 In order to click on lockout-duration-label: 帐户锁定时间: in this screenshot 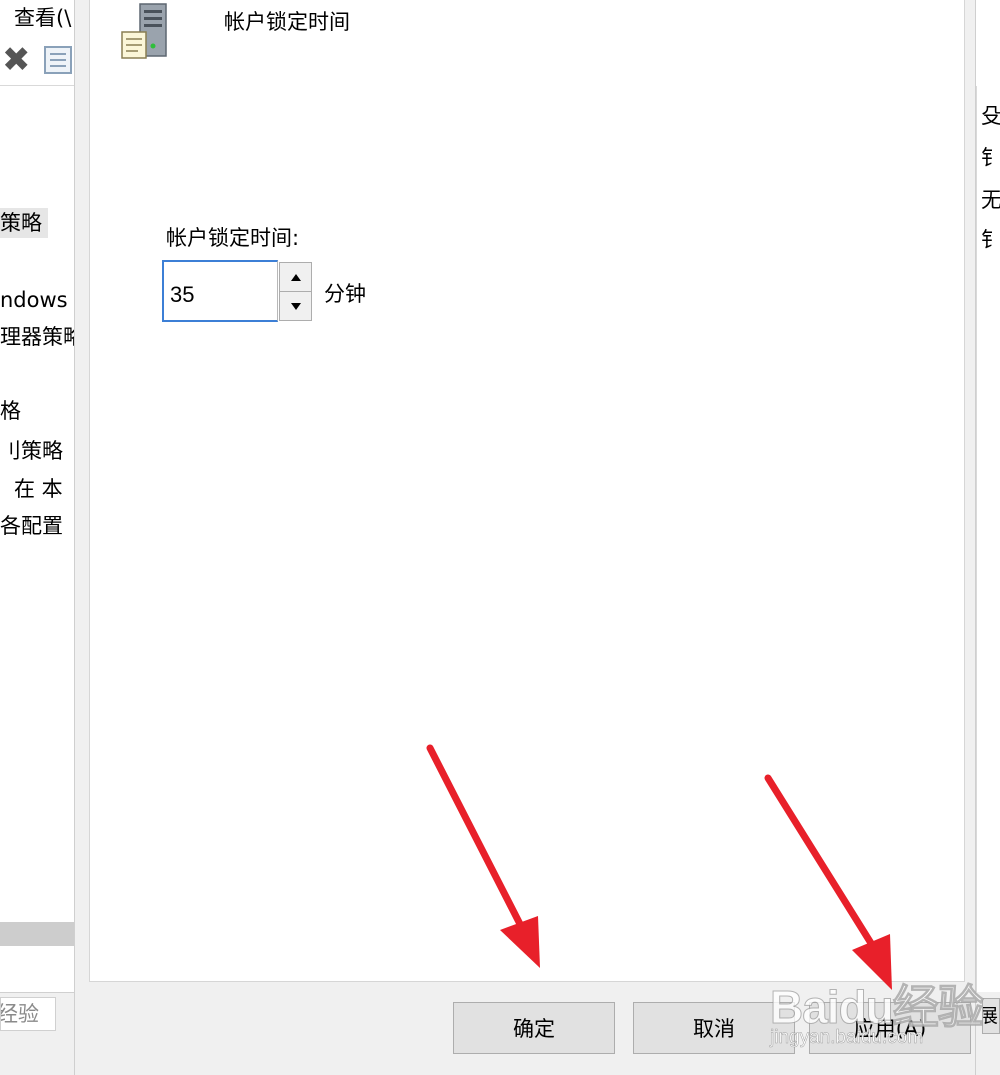, I will do `click(233, 238)`.